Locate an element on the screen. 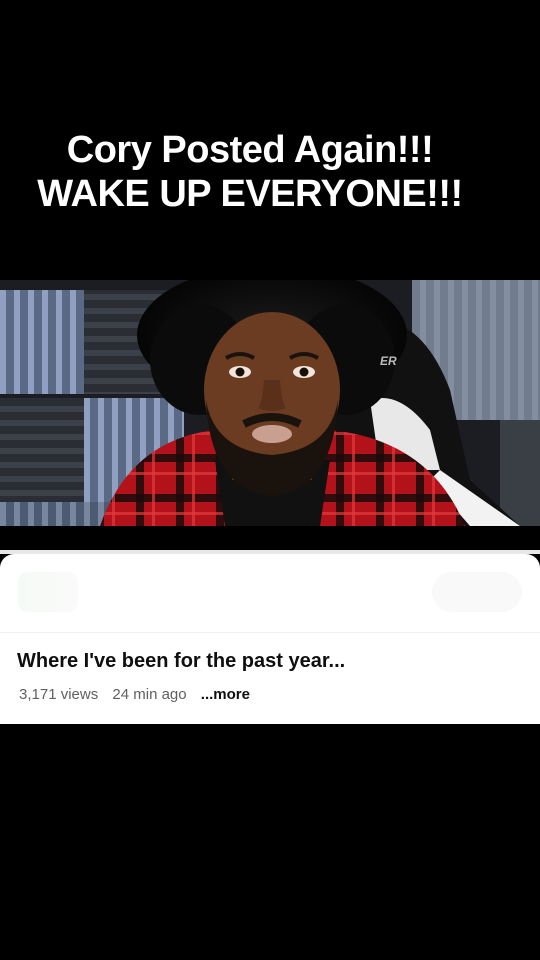  card-divider is located at coordinates (270, 632).